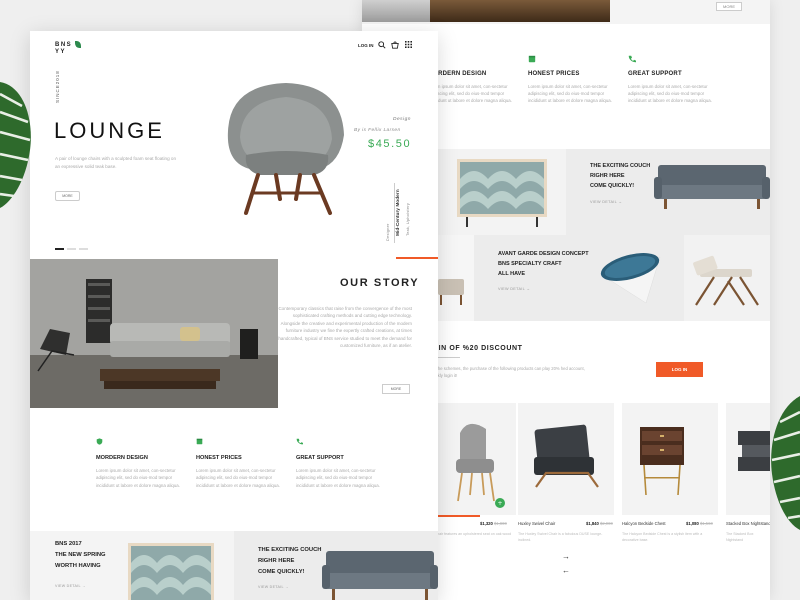 The height and width of the screenshot is (600, 800). What do you see at coordinates (380, 283) in the screenshot?
I see `story-title: OUR STORY` at bounding box center [380, 283].